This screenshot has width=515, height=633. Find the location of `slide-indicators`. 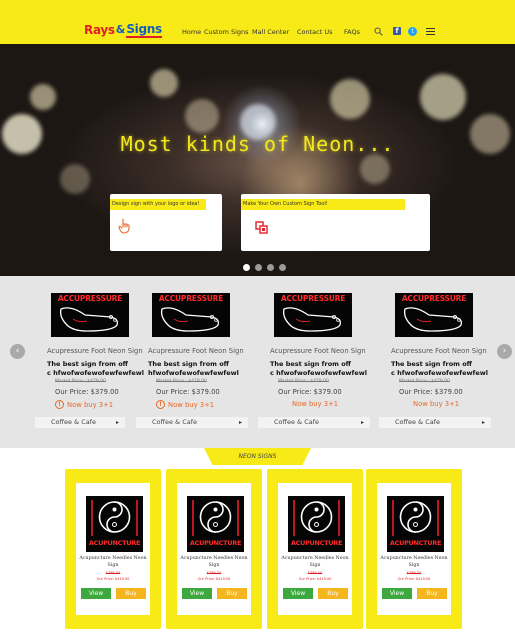

slide-indicators is located at coordinates (264, 267).